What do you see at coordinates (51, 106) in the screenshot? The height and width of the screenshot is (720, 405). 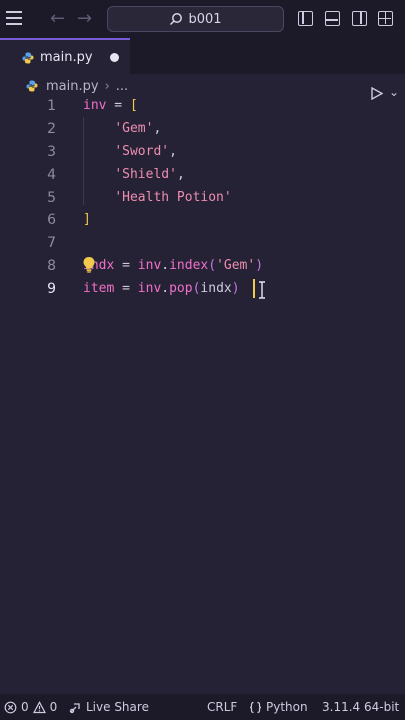 I see `line-number: 1` at bounding box center [51, 106].